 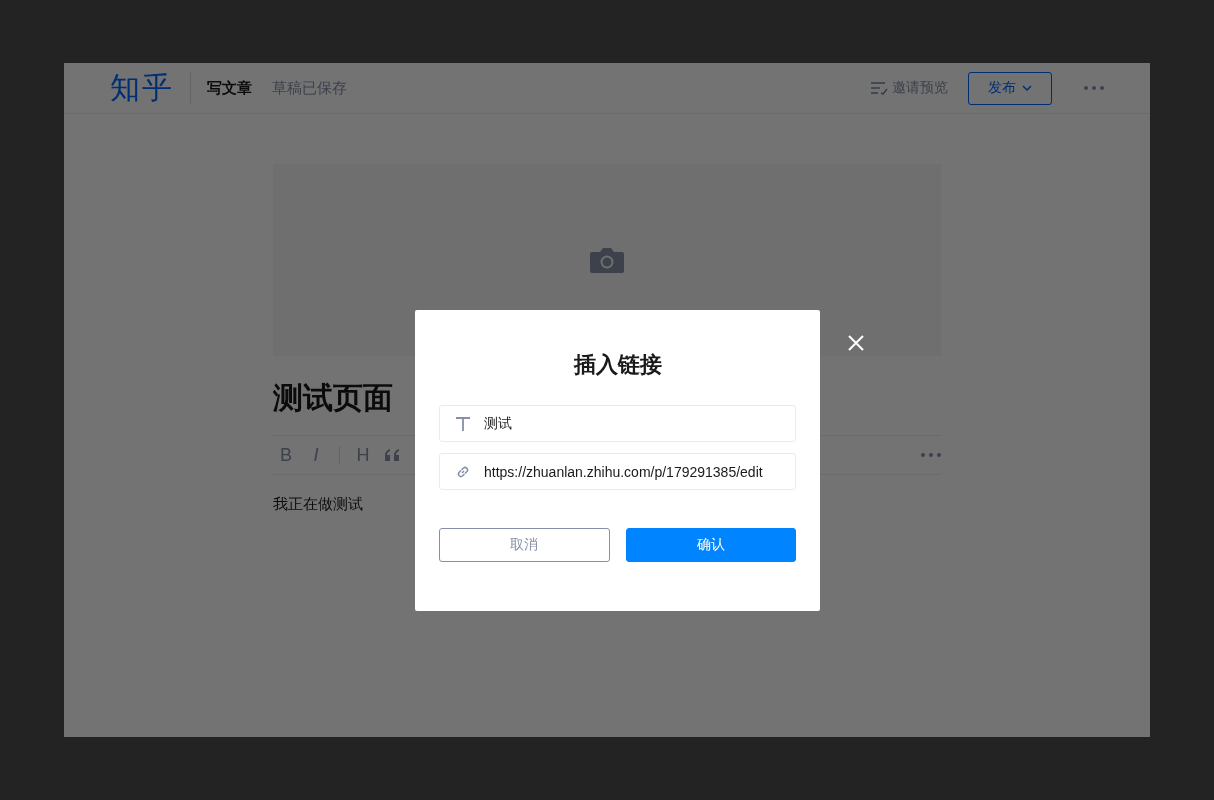 I want to click on zhihu-logo: 知乎, so click(x=142, y=88).